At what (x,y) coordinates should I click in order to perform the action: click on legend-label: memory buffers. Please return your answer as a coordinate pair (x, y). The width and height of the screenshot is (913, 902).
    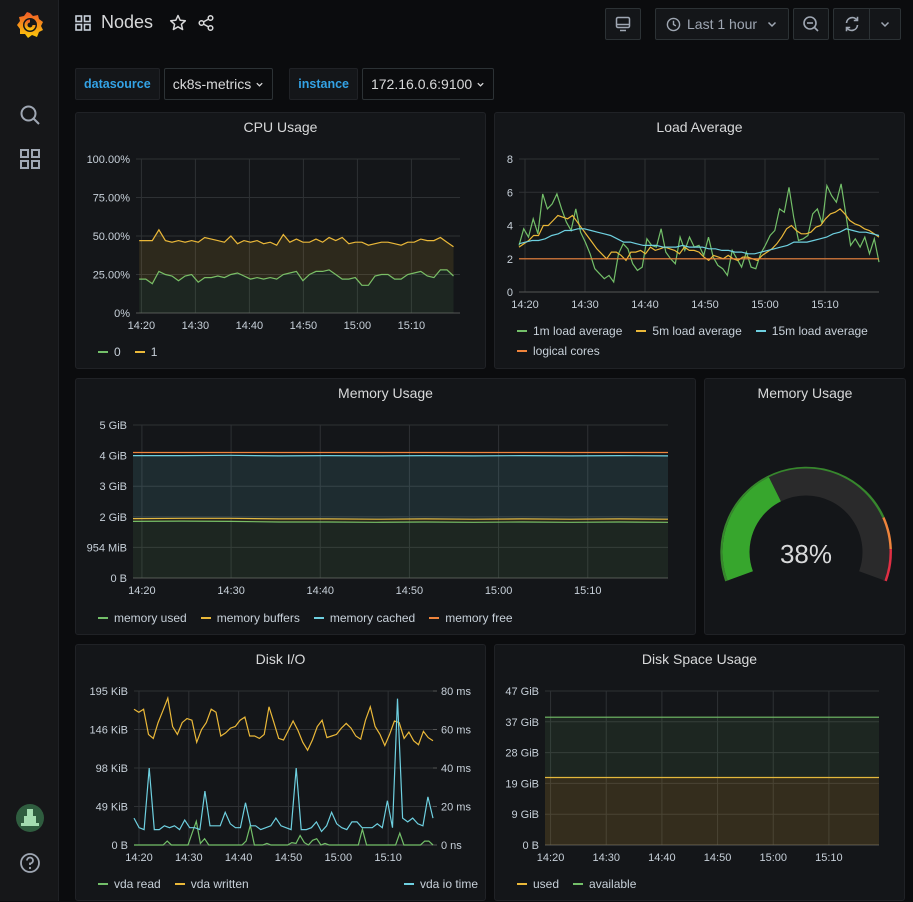
    Looking at the image, I should click on (258, 618).